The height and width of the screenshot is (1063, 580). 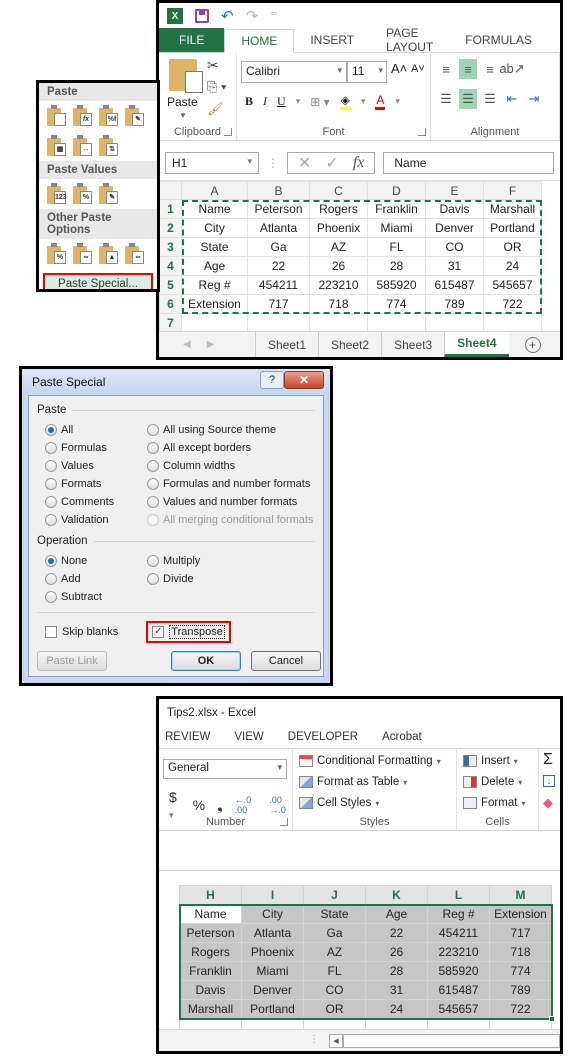 I want to click on paste-option-formulas-and-number-formats: Formulas and number formats, so click(x=231, y=483).